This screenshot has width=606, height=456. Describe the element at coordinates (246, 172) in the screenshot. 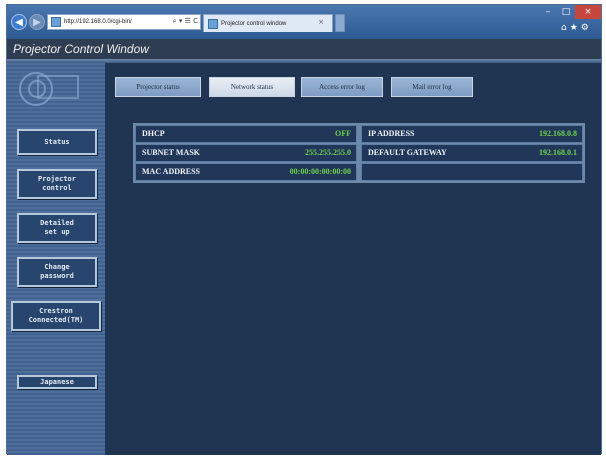

I see `mac-address-row: MAC ADDRESS 00:00:00:00:00:00` at that location.